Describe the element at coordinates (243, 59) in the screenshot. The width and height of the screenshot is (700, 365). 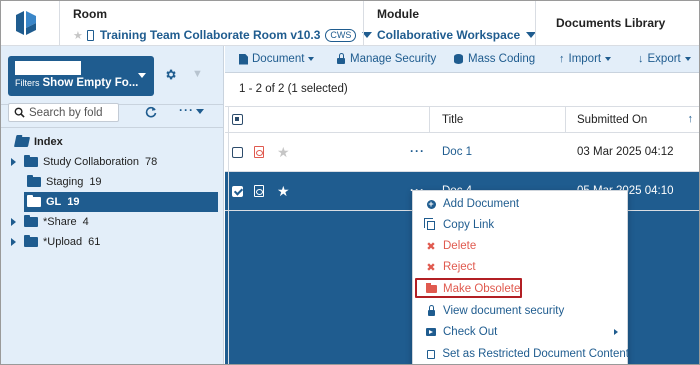
I see `document-icon` at that location.